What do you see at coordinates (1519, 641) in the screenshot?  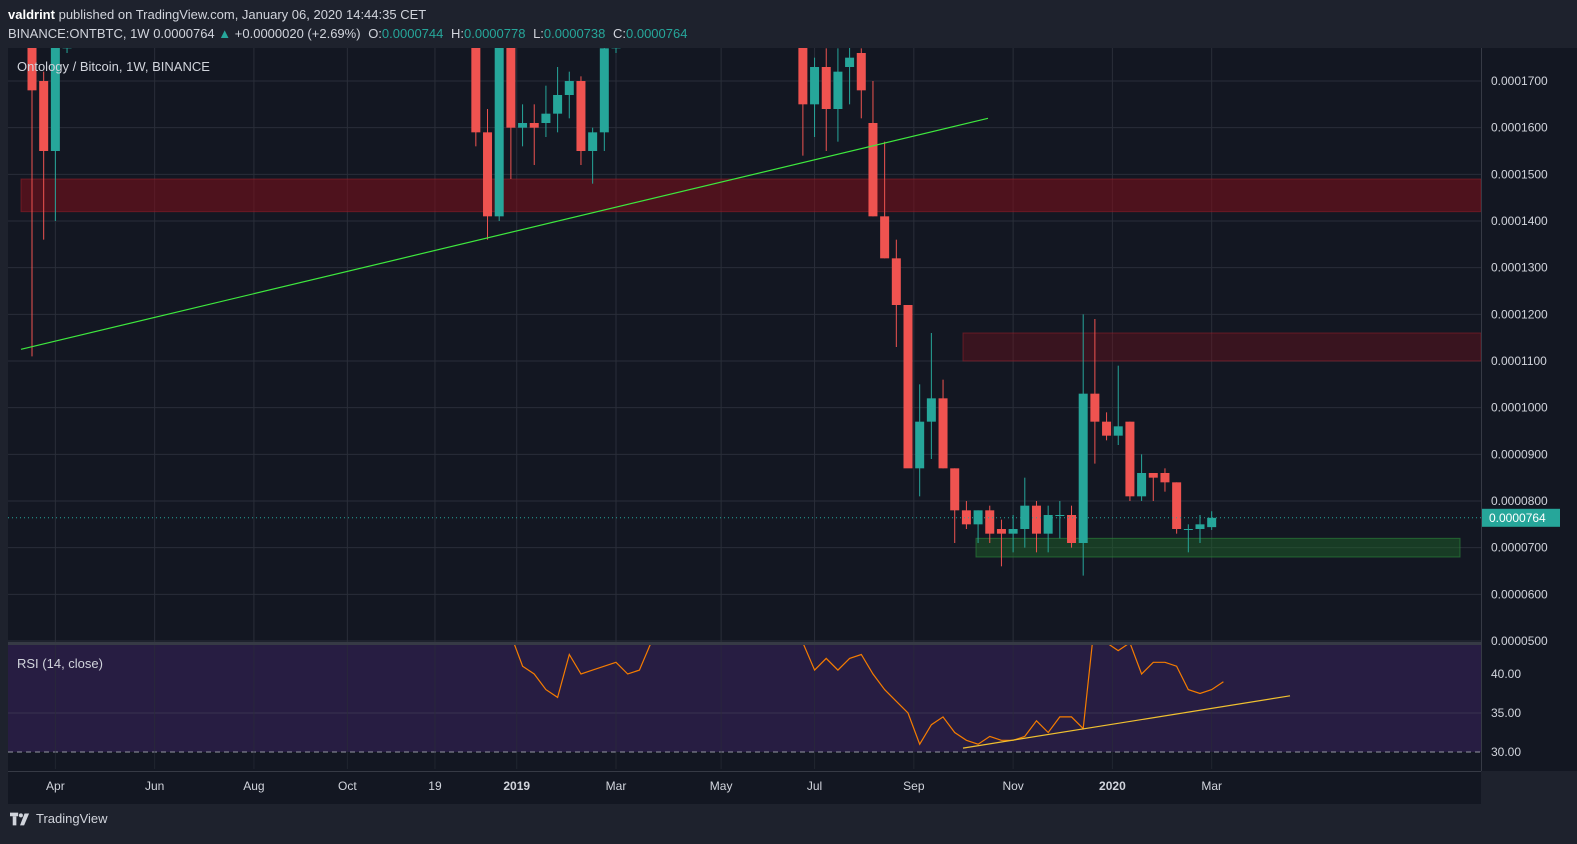 I see `price-tick-label: 0.0000500` at bounding box center [1519, 641].